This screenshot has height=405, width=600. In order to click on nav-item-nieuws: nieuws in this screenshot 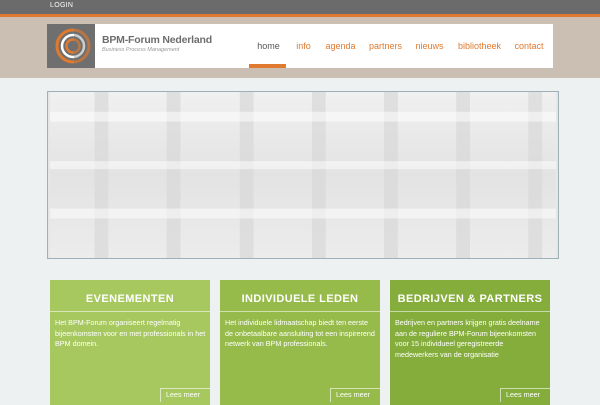, I will do `click(429, 46)`.